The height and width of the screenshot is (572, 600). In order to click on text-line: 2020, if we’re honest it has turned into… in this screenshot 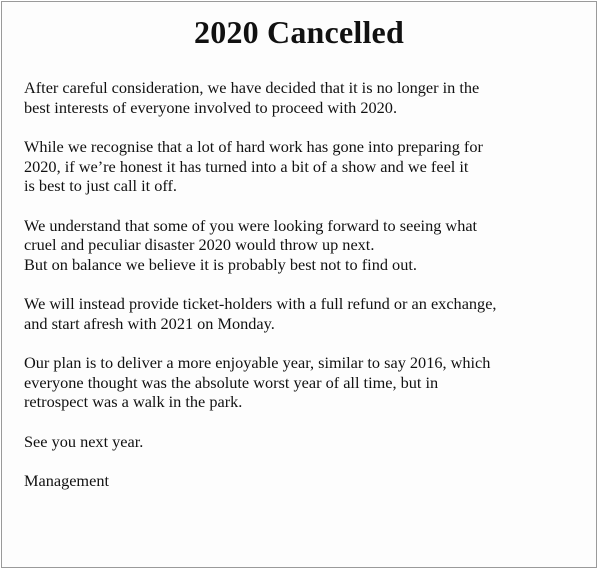, I will do `click(246, 166)`.